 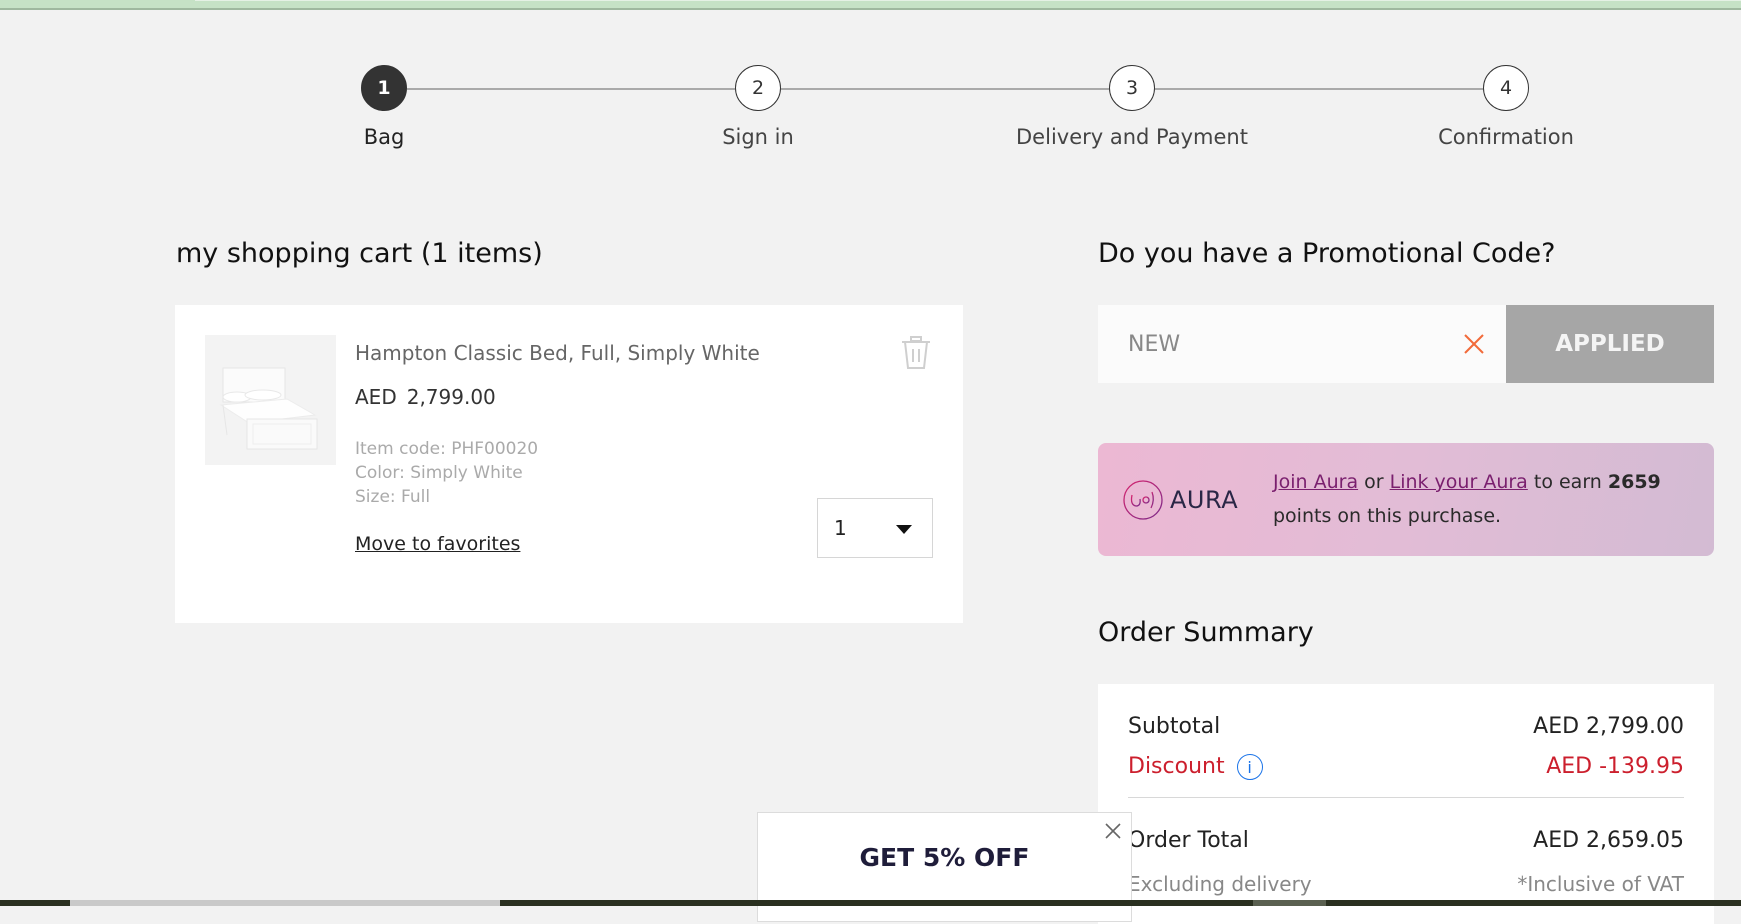 I want to click on promo-code-input, so click(x=1278, y=344).